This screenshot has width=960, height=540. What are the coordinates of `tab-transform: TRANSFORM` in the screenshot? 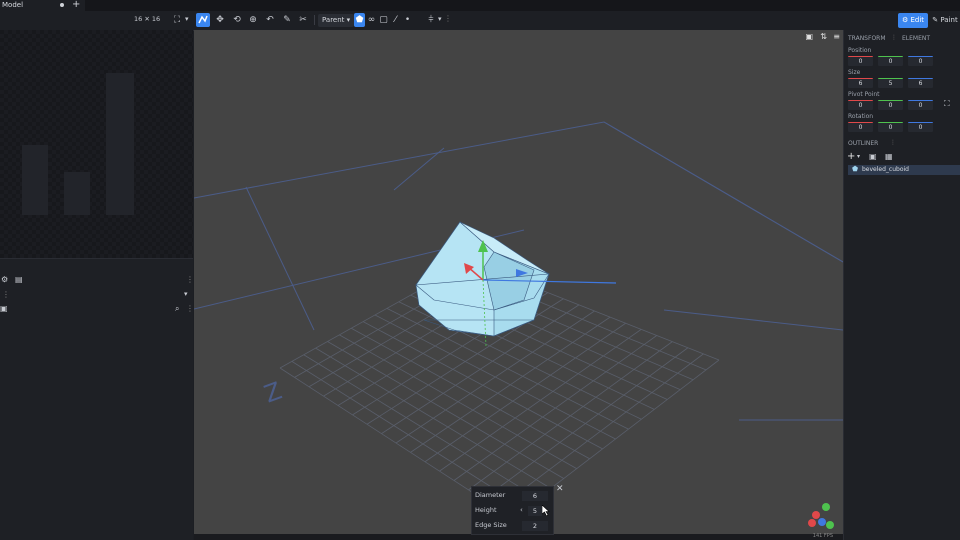 It's located at (867, 38).